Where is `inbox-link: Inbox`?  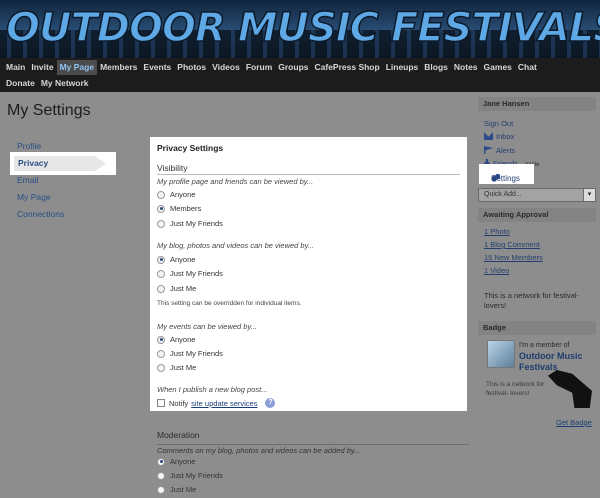
inbox-link: Inbox is located at coordinates (499, 136).